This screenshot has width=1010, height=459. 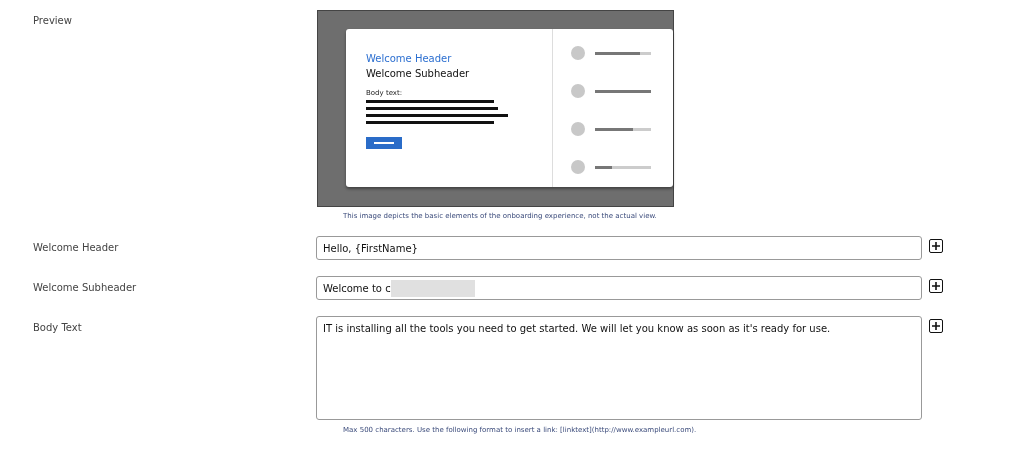 What do you see at coordinates (619, 288) in the screenshot?
I see `input-field: Welcome to c` at bounding box center [619, 288].